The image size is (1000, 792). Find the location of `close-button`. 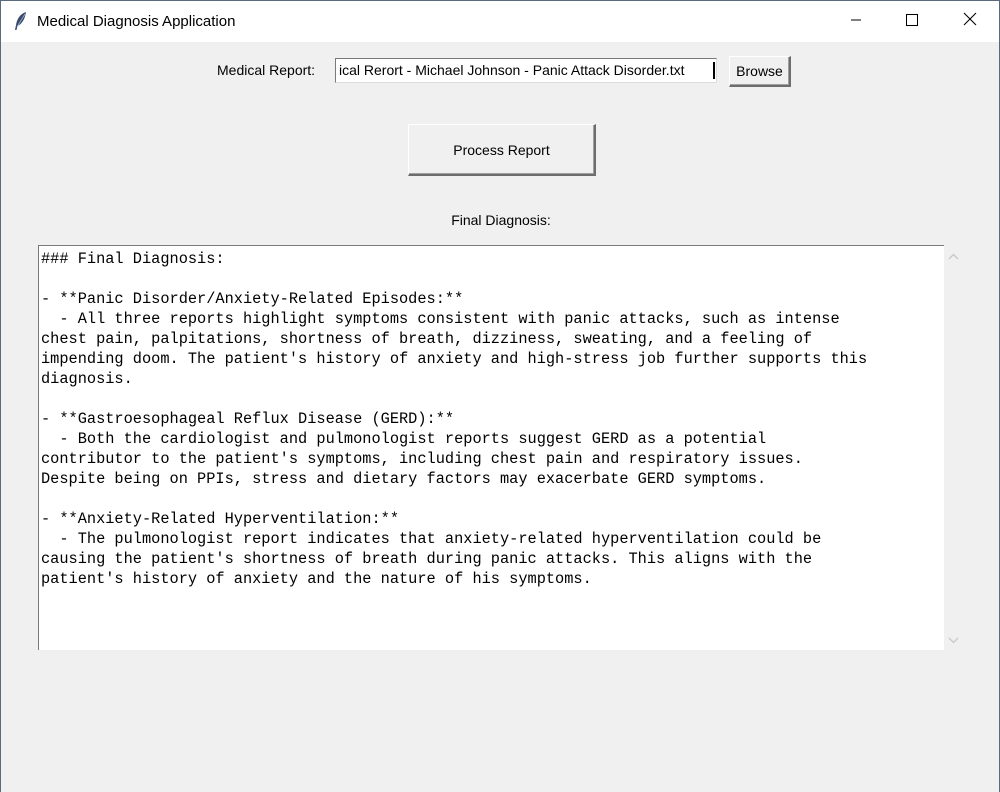

close-button is located at coordinates (970, 21).